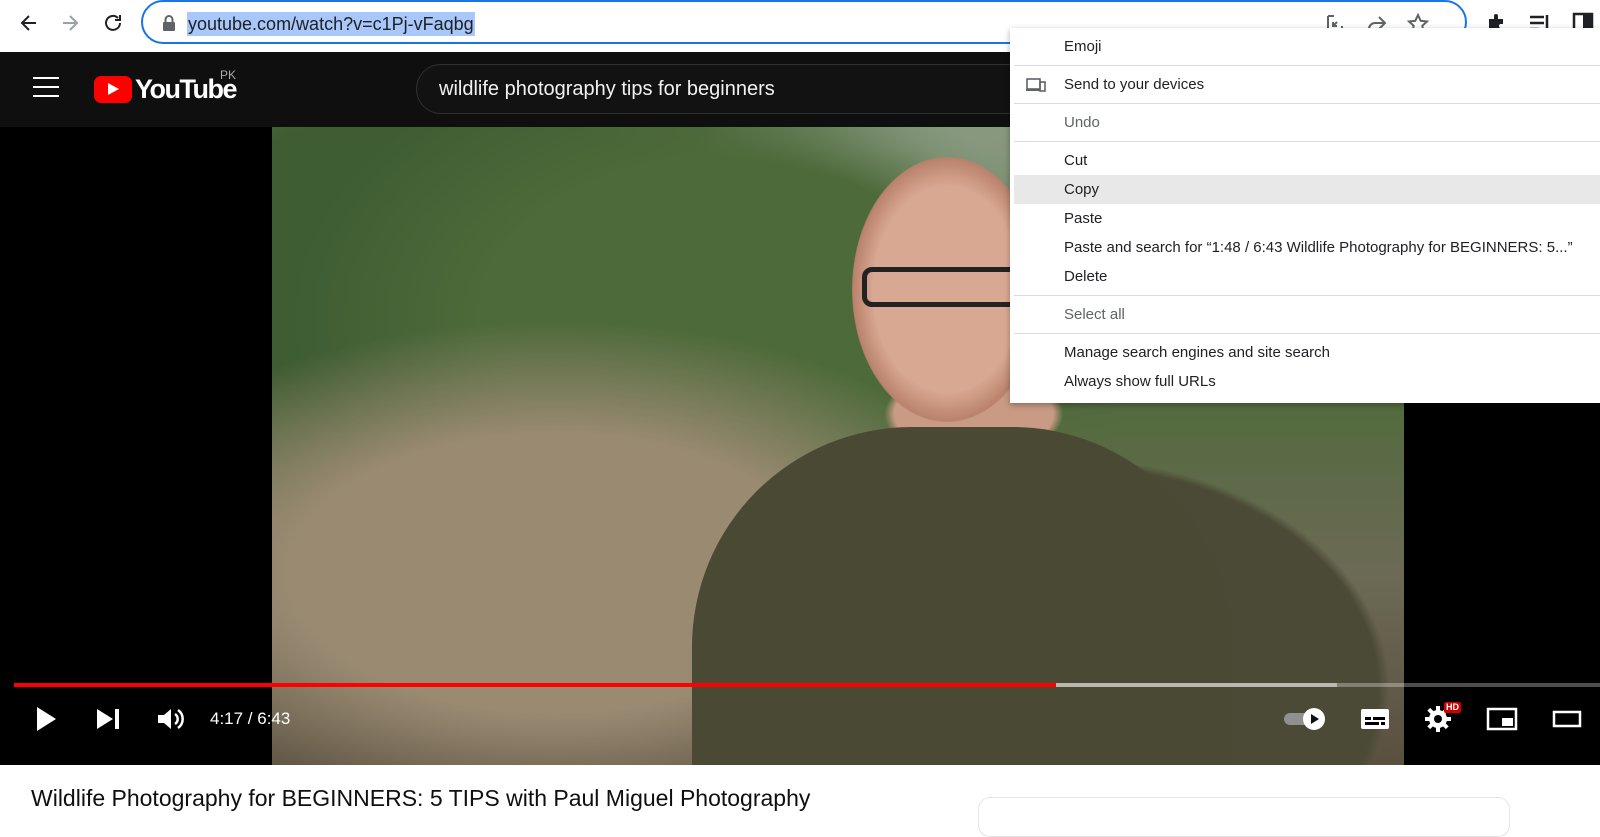  What do you see at coordinates (250, 718) in the screenshot?
I see `time-display: 4:17 / 6:43` at bounding box center [250, 718].